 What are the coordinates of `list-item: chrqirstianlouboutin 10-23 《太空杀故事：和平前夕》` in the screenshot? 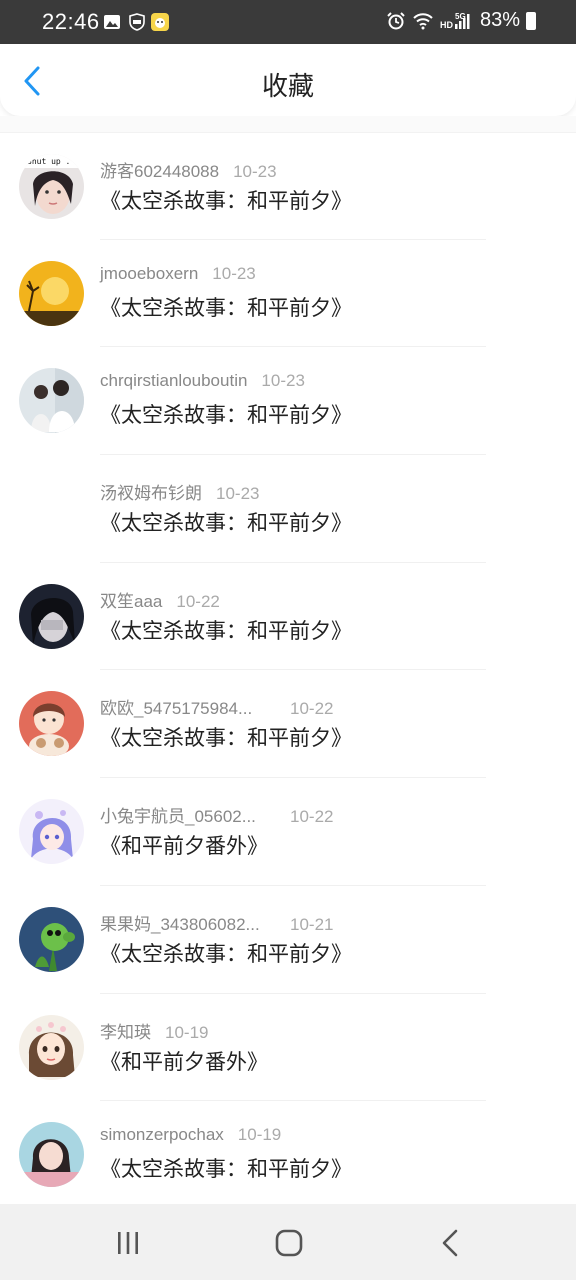 It's located at (288, 401).